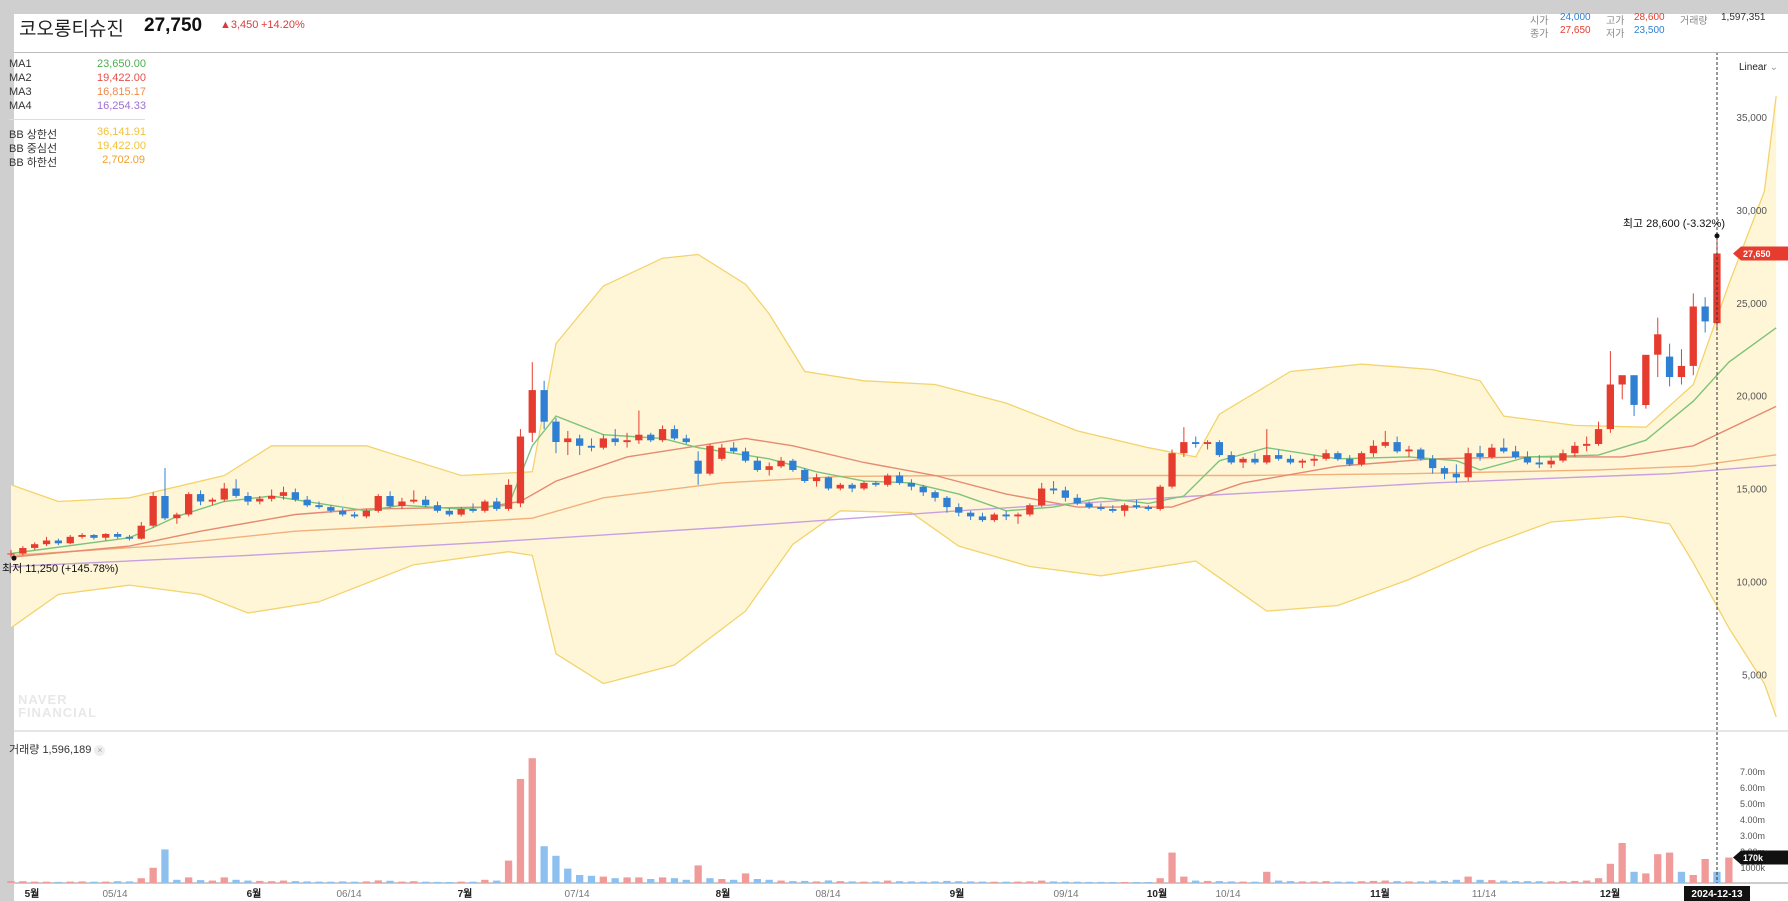 The width and height of the screenshot is (1788, 901). What do you see at coordinates (67, 750) in the screenshot?
I see `volume-panel-value: 1,596,189` at bounding box center [67, 750].